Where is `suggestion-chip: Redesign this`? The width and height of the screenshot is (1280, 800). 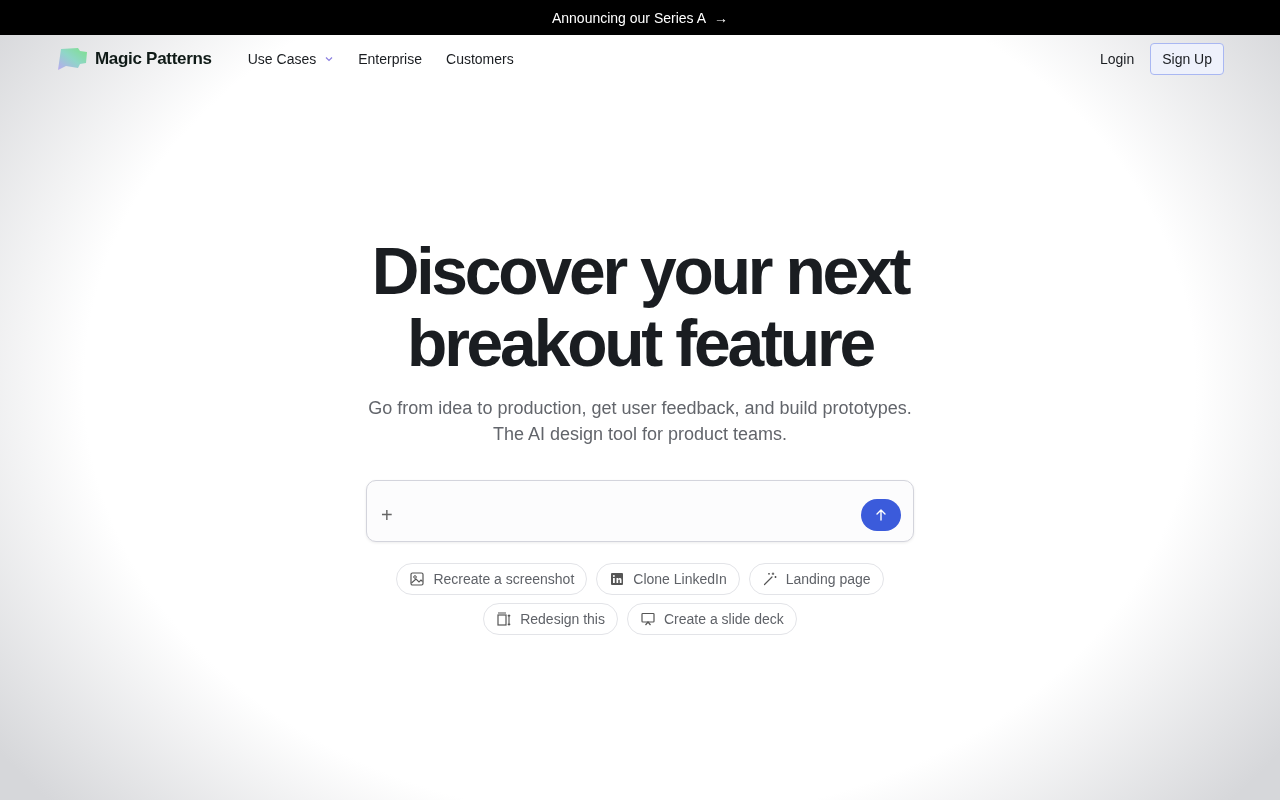
suggestion-chip: Redesign this is located at coordinates (550, 619).